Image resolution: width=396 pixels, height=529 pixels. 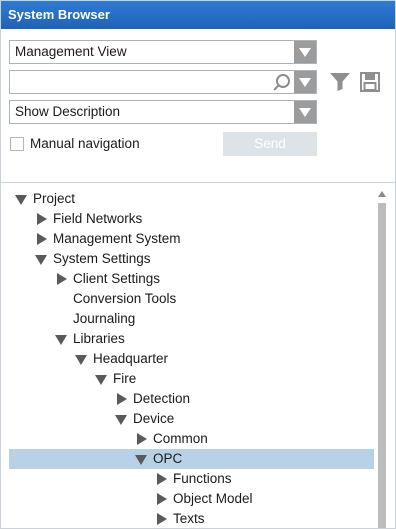 What do you see at coordinates (168, 458) in the screenshot?
I see `tree-item-label: OPC` at bounding box center [168, 458].